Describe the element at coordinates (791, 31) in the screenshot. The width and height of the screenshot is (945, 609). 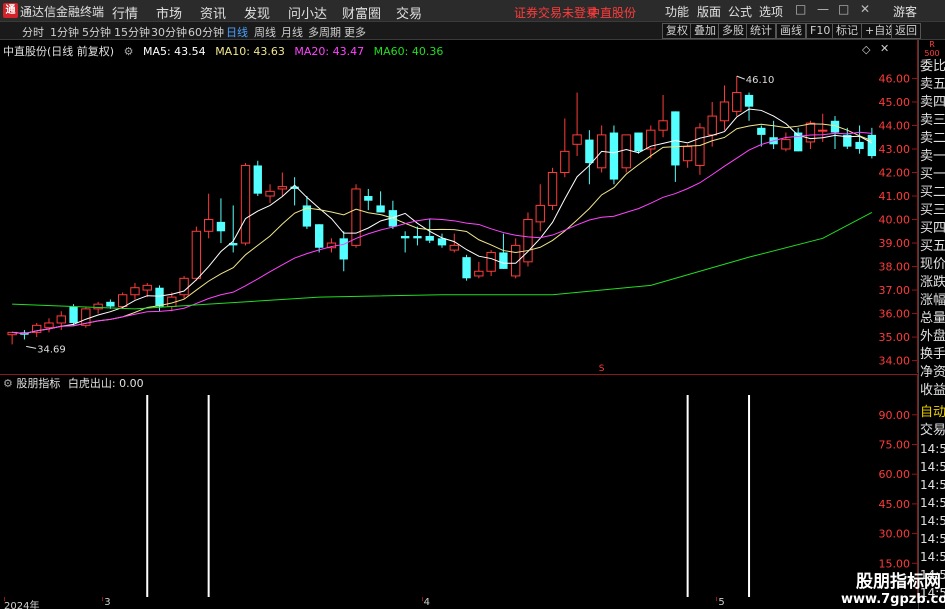
I see `draw-line-button: 画线` at that location.